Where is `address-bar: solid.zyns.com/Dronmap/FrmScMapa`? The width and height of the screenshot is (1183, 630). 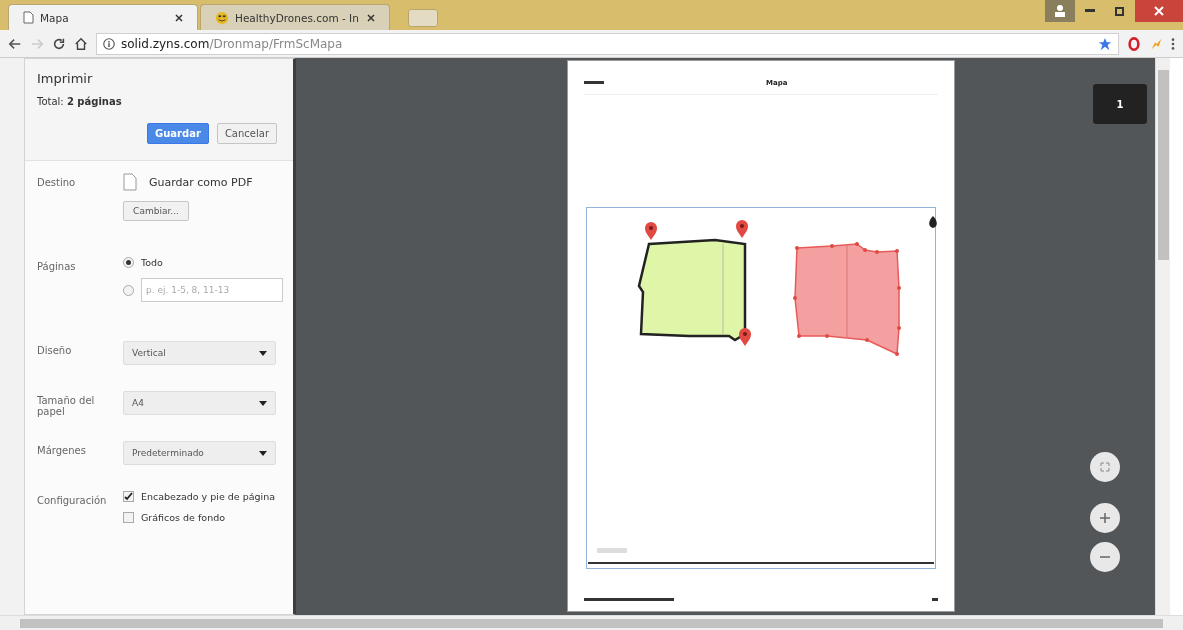 address-bar: solid.zyns.com/Dronmap/FrmScMapa is located at coordinates (607, 43).